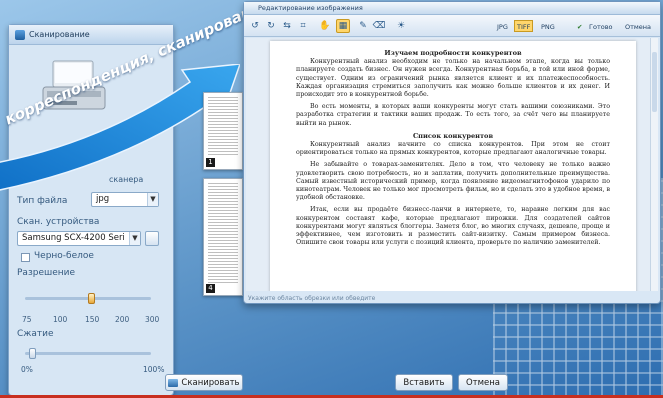 The height and width of the screenshot is (398, 663). I want to click on rotate-right-icon: ↻, so click(271, 26).